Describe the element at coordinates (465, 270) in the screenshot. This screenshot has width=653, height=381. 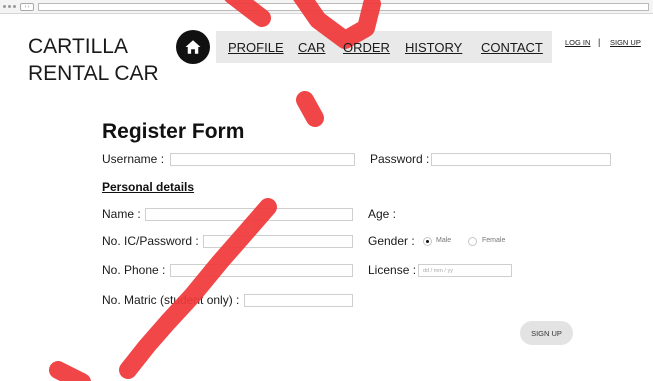
I see `license-date-input` at that location.